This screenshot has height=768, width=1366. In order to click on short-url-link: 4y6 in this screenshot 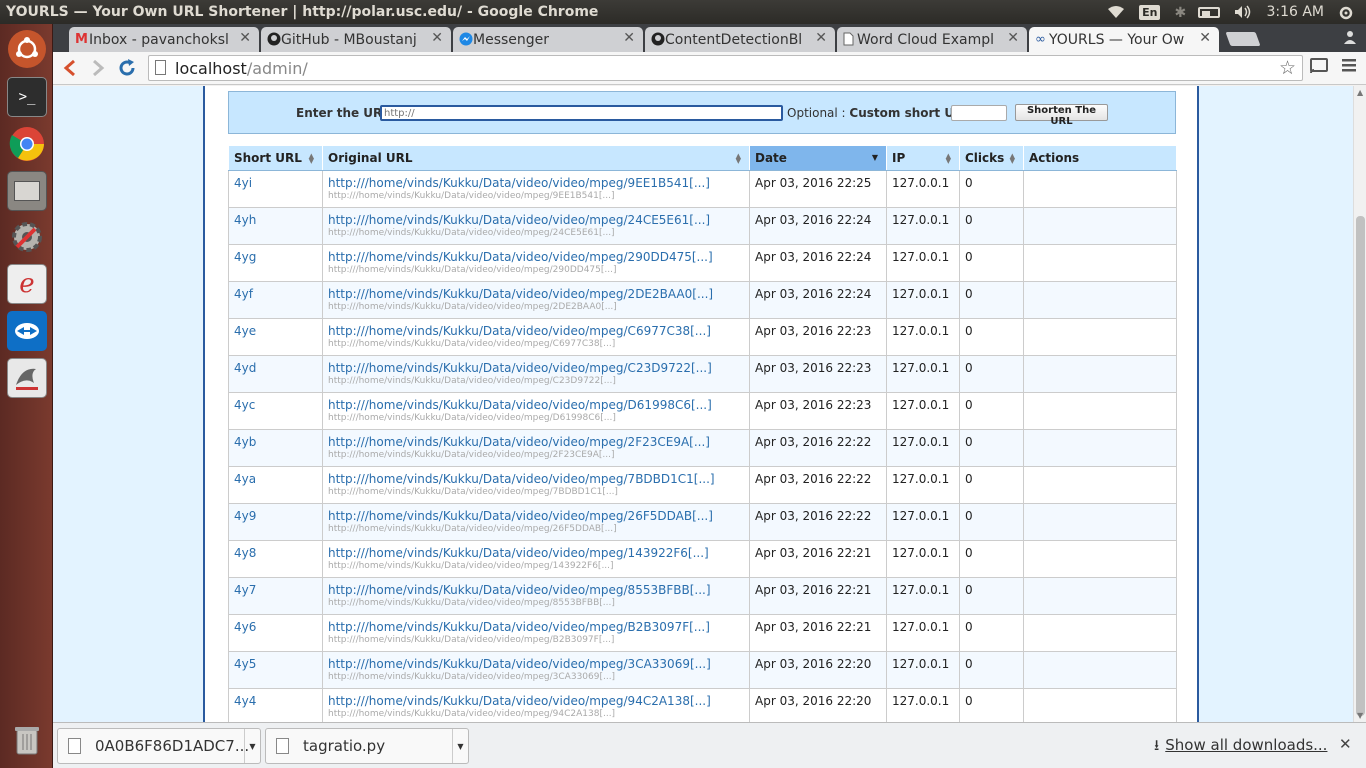, I will do `click(245, 627)`.